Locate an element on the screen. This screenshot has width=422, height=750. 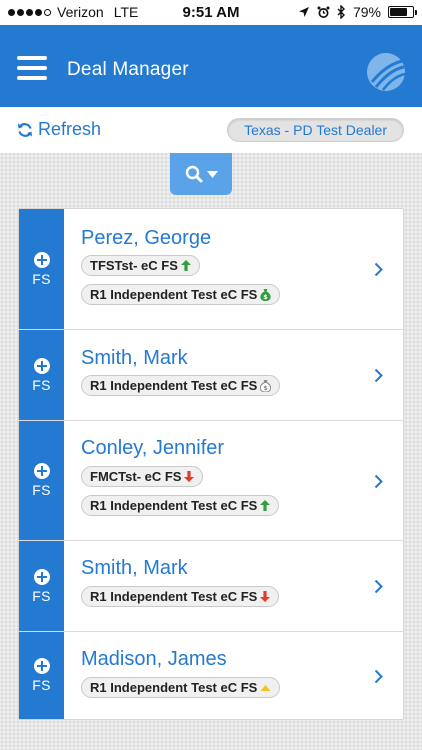
app-header: Deal Manager is located at coordinates (211, 66).